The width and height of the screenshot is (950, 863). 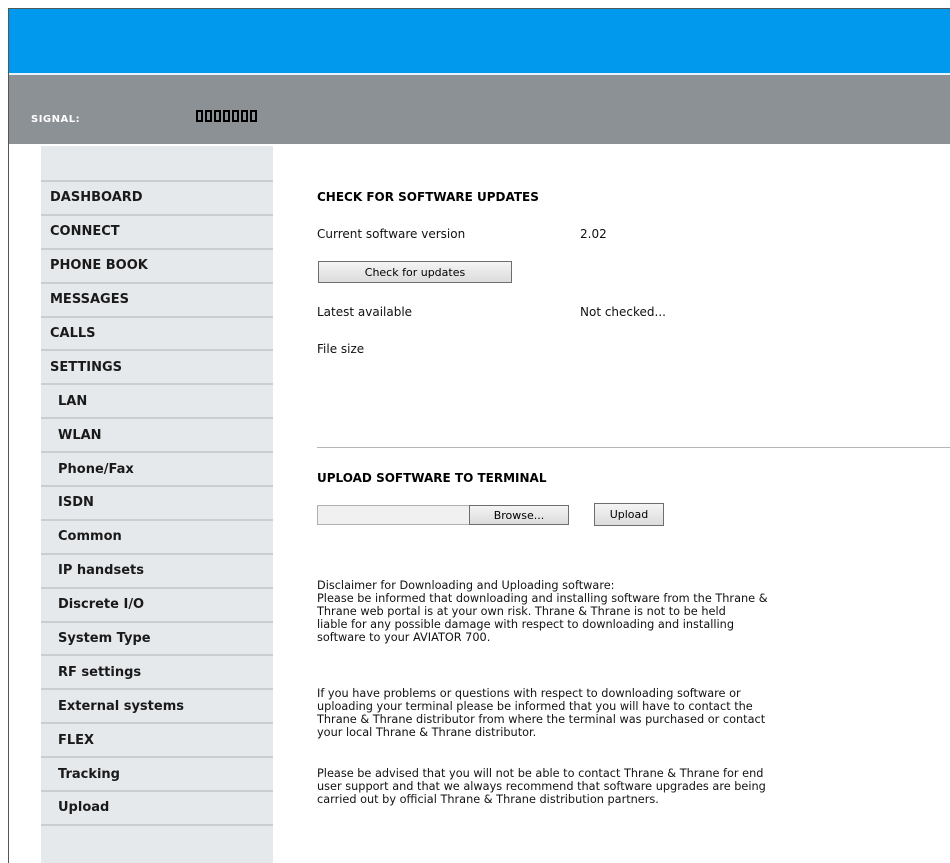 What do you see at coordinates (365, 312) in the screenshot?
I see `latest-available-label: Latest available` at bounding box center [365, 312].